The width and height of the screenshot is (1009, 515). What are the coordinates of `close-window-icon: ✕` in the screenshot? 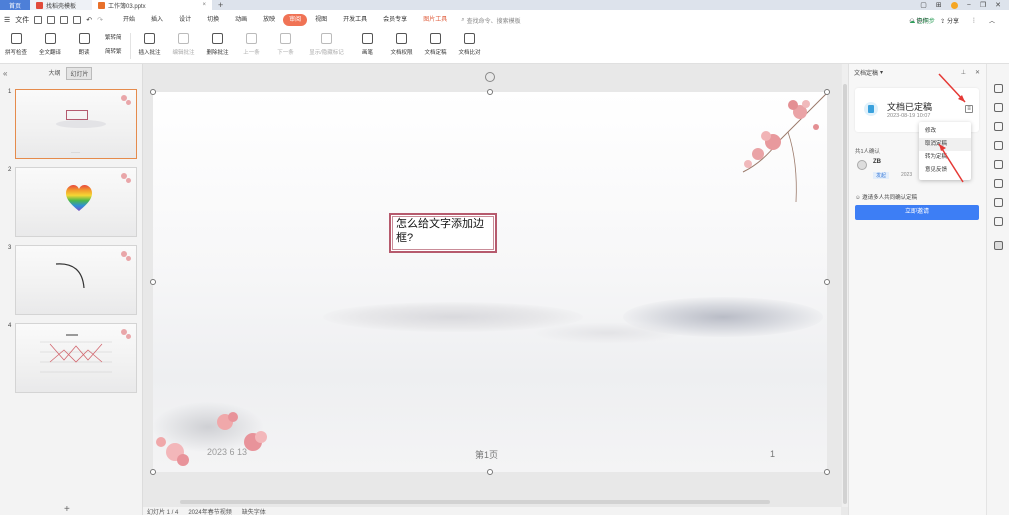 It's located at (998, 5).